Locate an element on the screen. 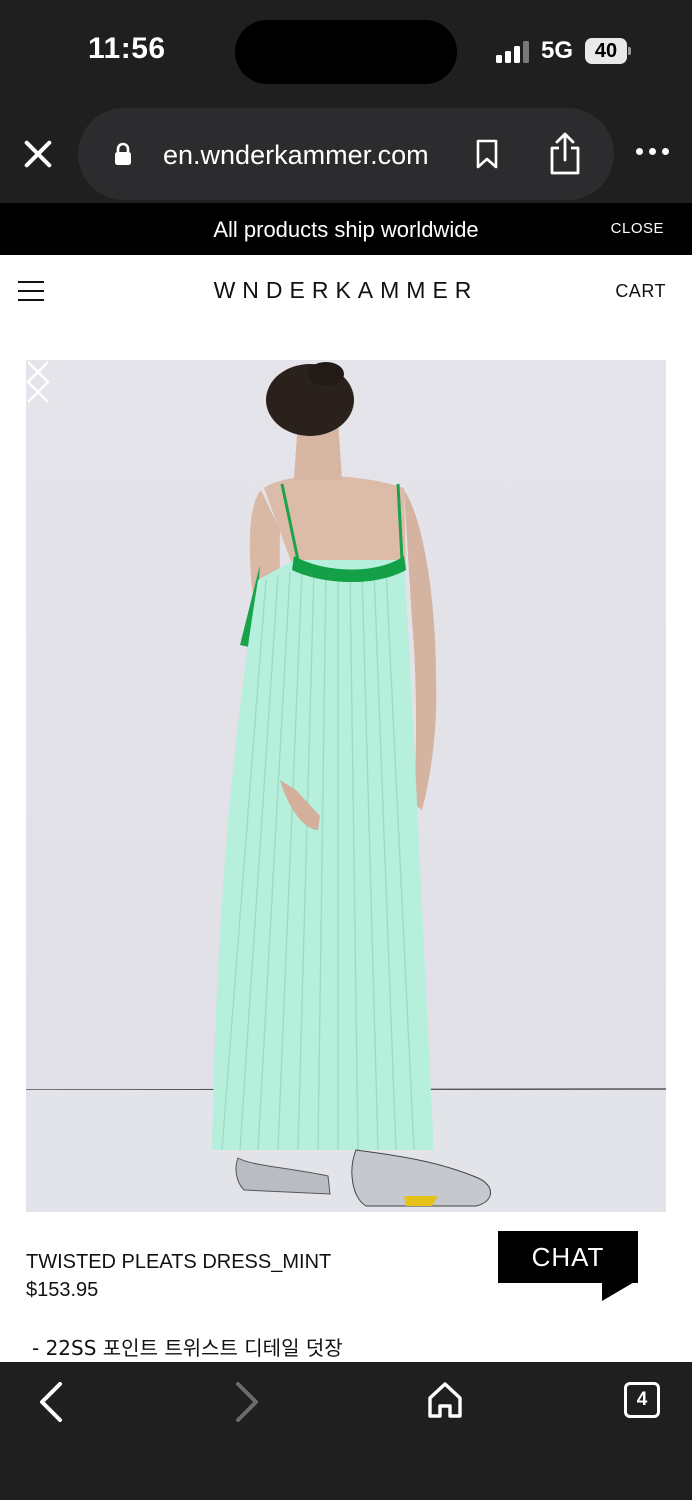  announcement-bar: All products ship worldwide CLOSE is located at coordinates (346, 229).